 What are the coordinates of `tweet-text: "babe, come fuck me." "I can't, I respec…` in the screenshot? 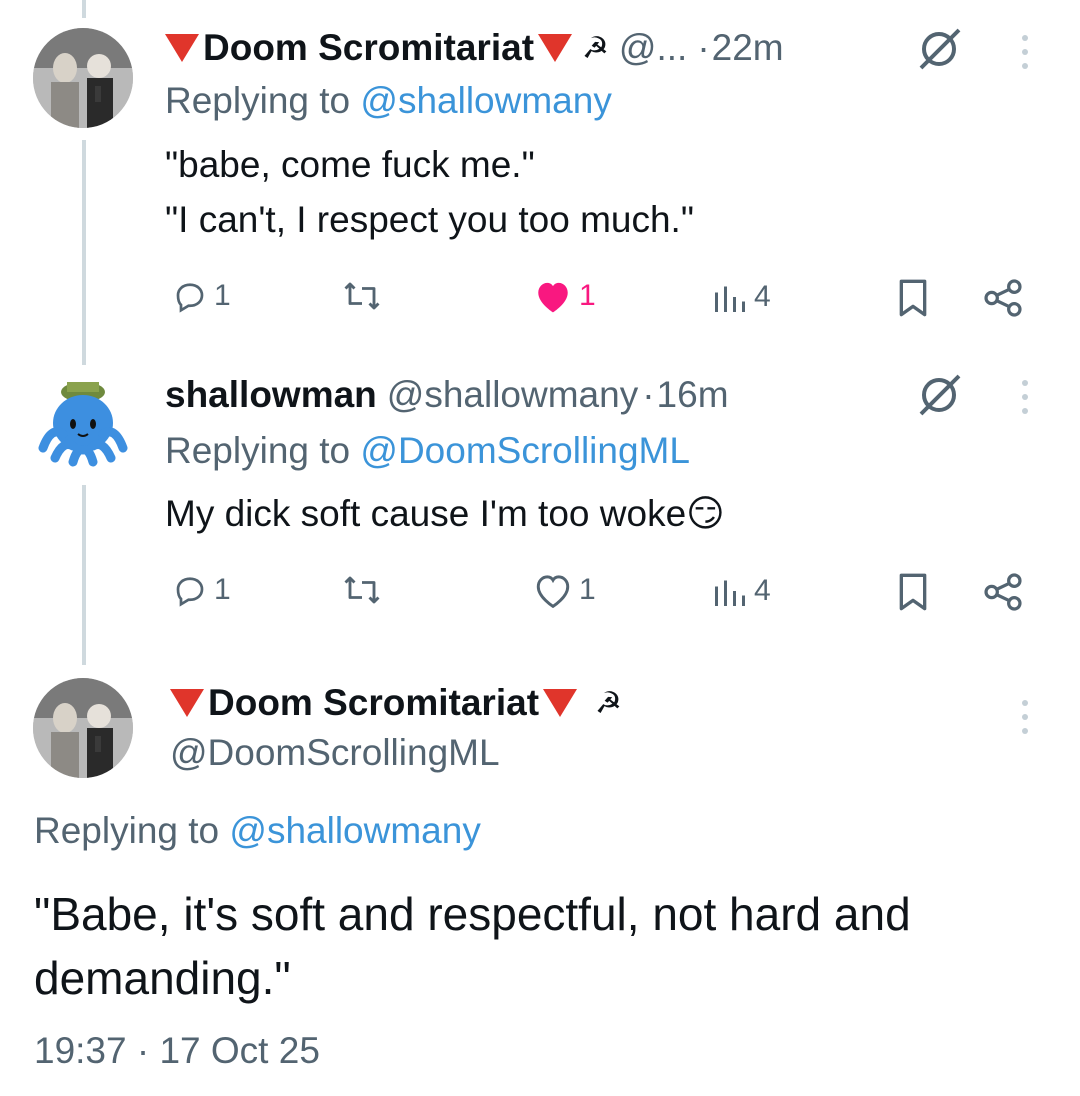 It's located at (429, 192).